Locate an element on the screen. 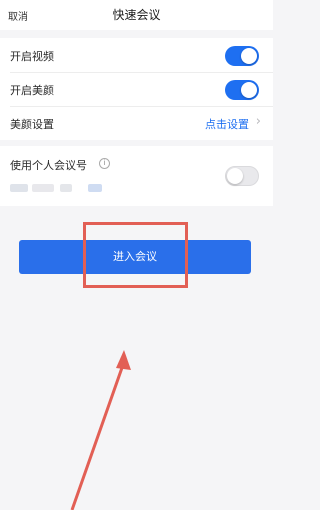 This screenshot has height=510, width=320. annotation-arrow-head is located at coordinates (123, 360).